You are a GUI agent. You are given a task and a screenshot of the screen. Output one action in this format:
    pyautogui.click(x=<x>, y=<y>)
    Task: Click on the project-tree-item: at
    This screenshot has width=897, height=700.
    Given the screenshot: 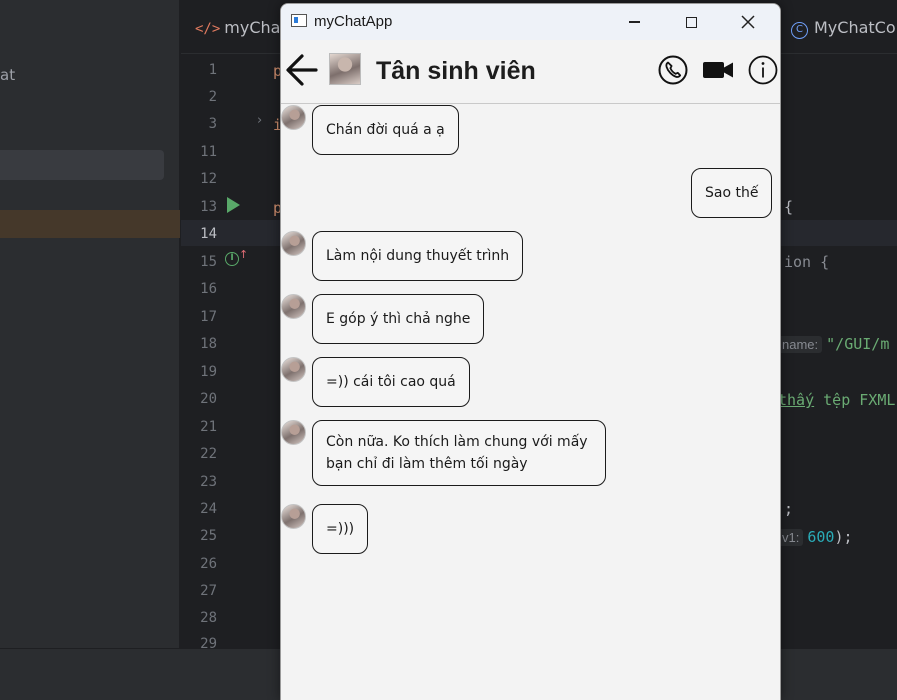 What is the action you would take?
    pyautogui.click(x=7, y=75)
    